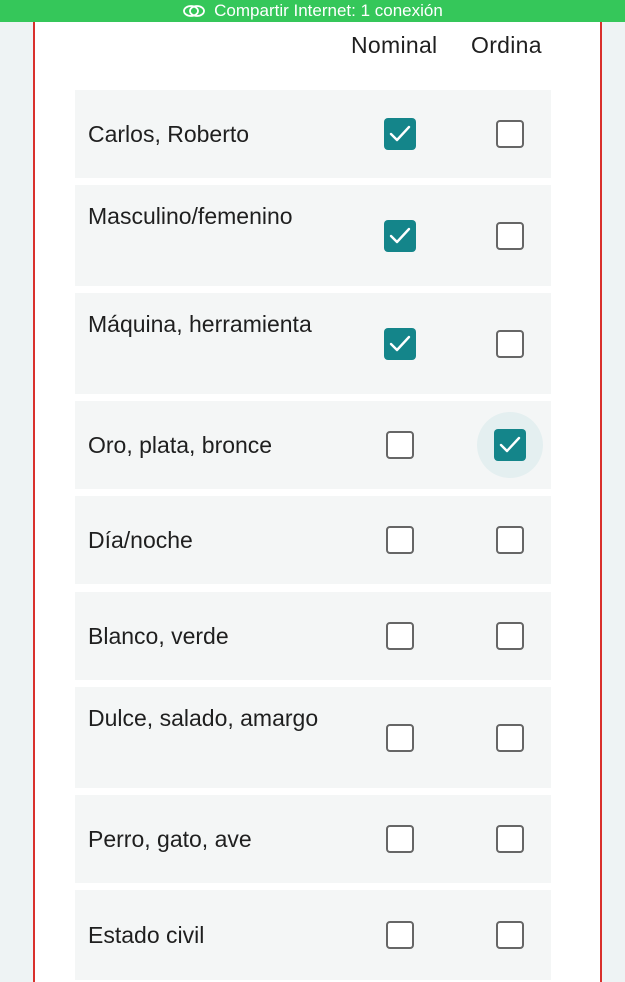 Image resolution: width=625 pixels, height=982 pixels. I want to click on column-header-ordinal: Ordina, so click(506, 45).